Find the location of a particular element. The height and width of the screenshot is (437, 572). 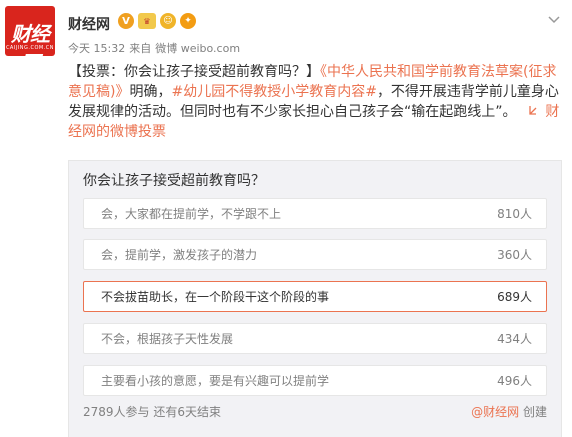

post-text-part1: 明确， is located at coordinates (150, 92).